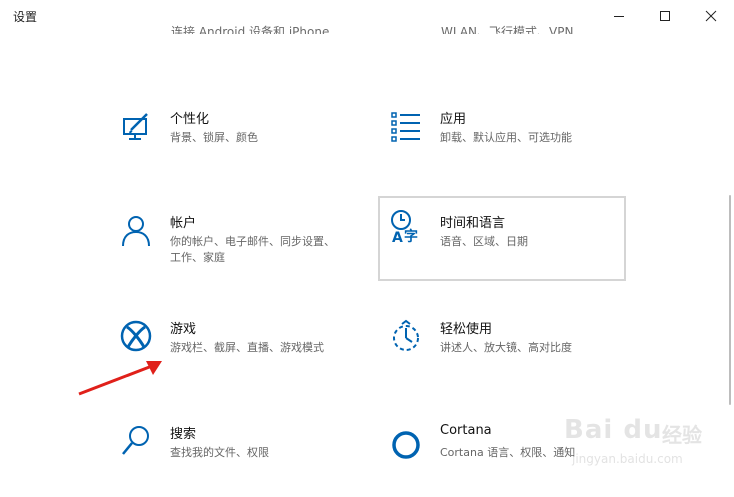  What do you see at coordinates (473, 223) in the screenshot?
I see `tile-title: 时间和语言` at bounding box center [473, 223].